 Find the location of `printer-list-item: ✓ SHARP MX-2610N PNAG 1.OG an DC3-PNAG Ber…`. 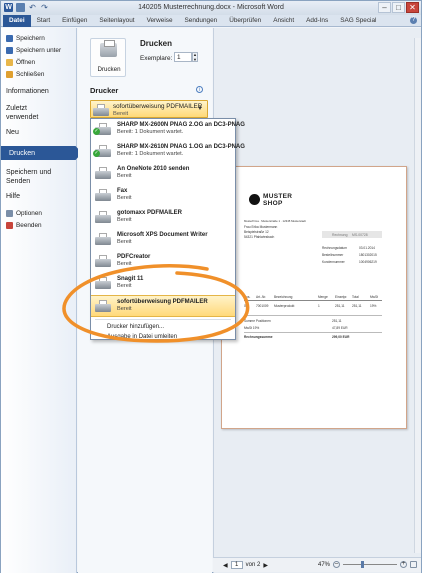

printer-list-item: ✓ SHARP MX-2610N PNAG 1.OG an DC3-PNAG Ber… is located at coordinates (168, 152).